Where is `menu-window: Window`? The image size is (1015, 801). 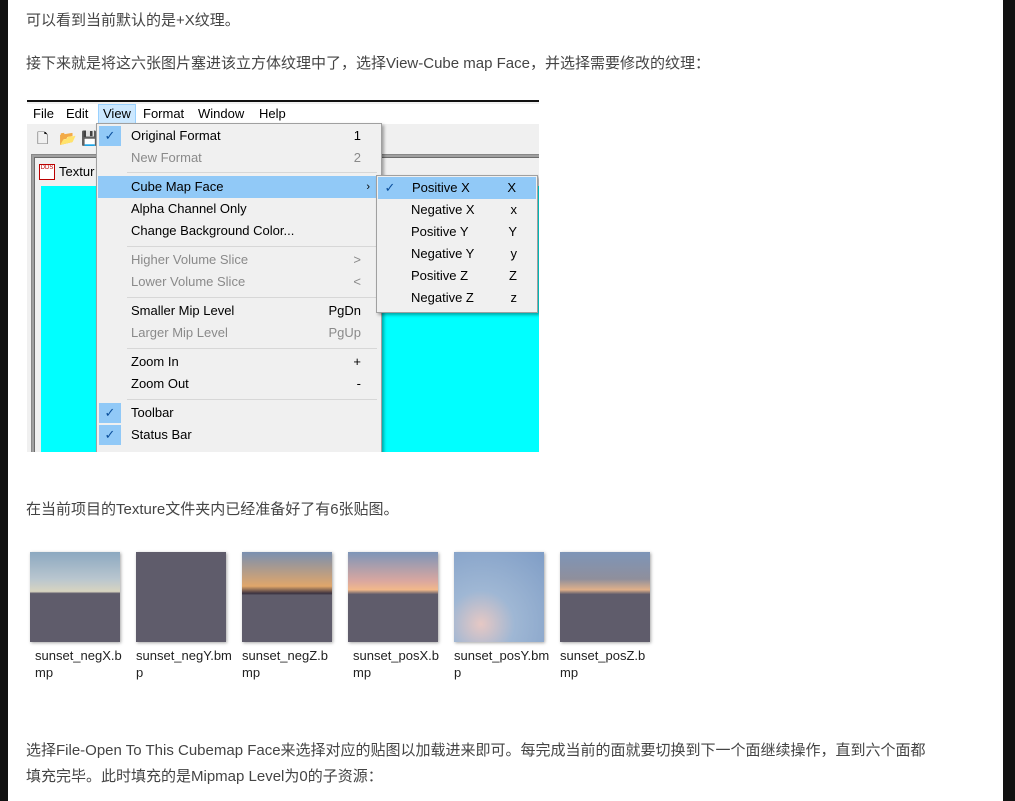 menu-window: Window is located at coordinates (221, 113).